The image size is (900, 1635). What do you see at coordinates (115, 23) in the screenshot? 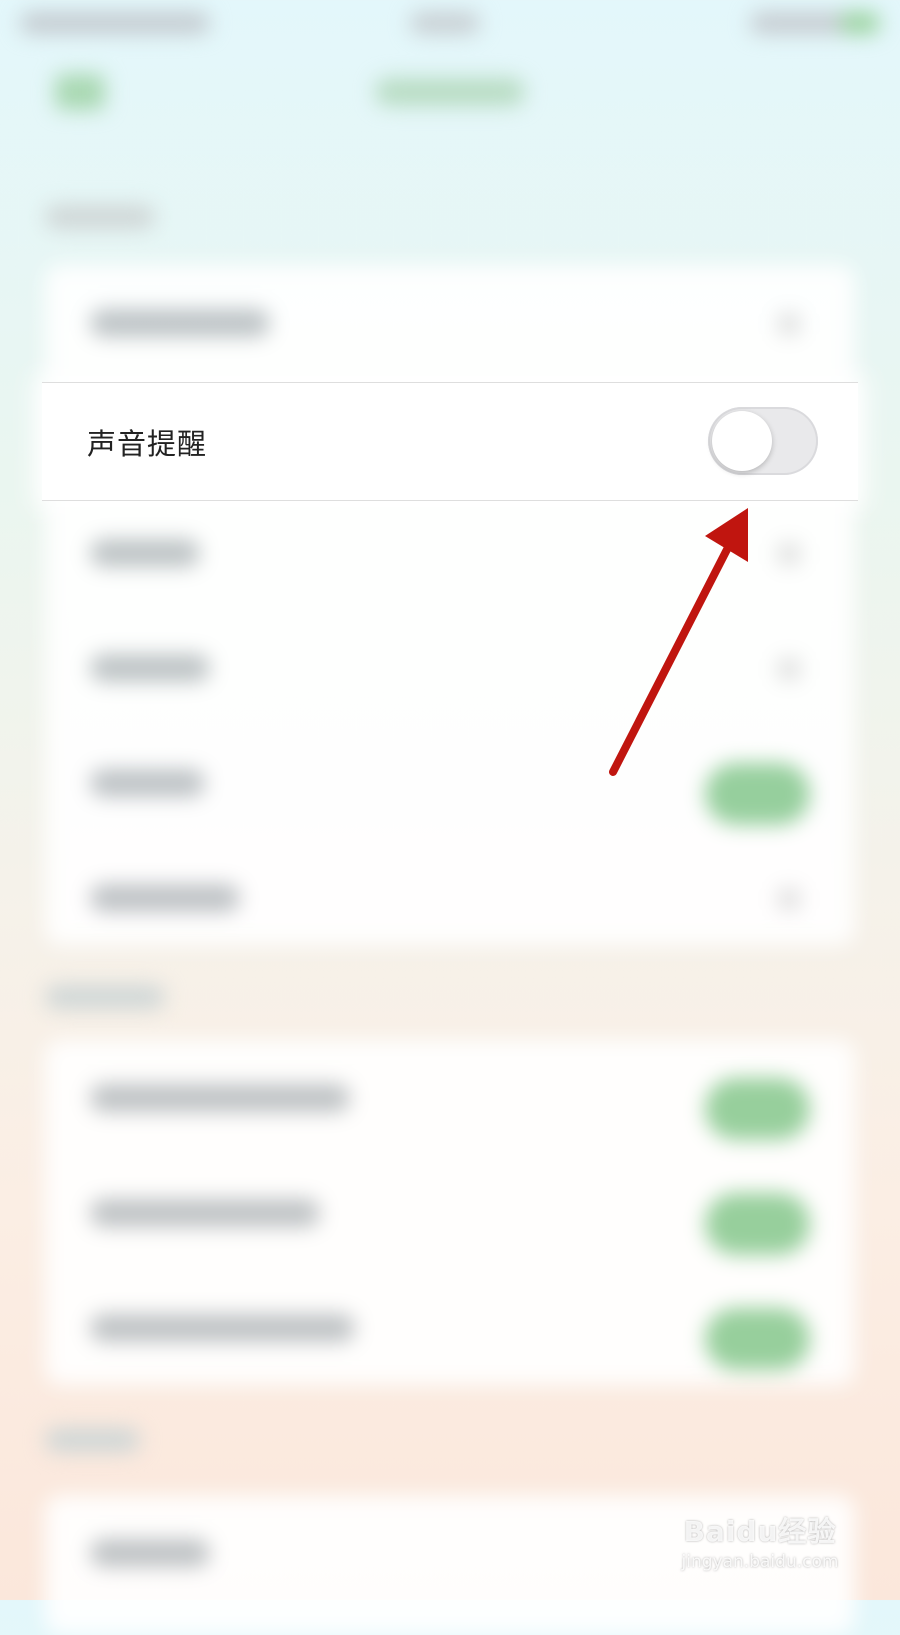
I see `status-bar-left` at bounding box center [115, 23].